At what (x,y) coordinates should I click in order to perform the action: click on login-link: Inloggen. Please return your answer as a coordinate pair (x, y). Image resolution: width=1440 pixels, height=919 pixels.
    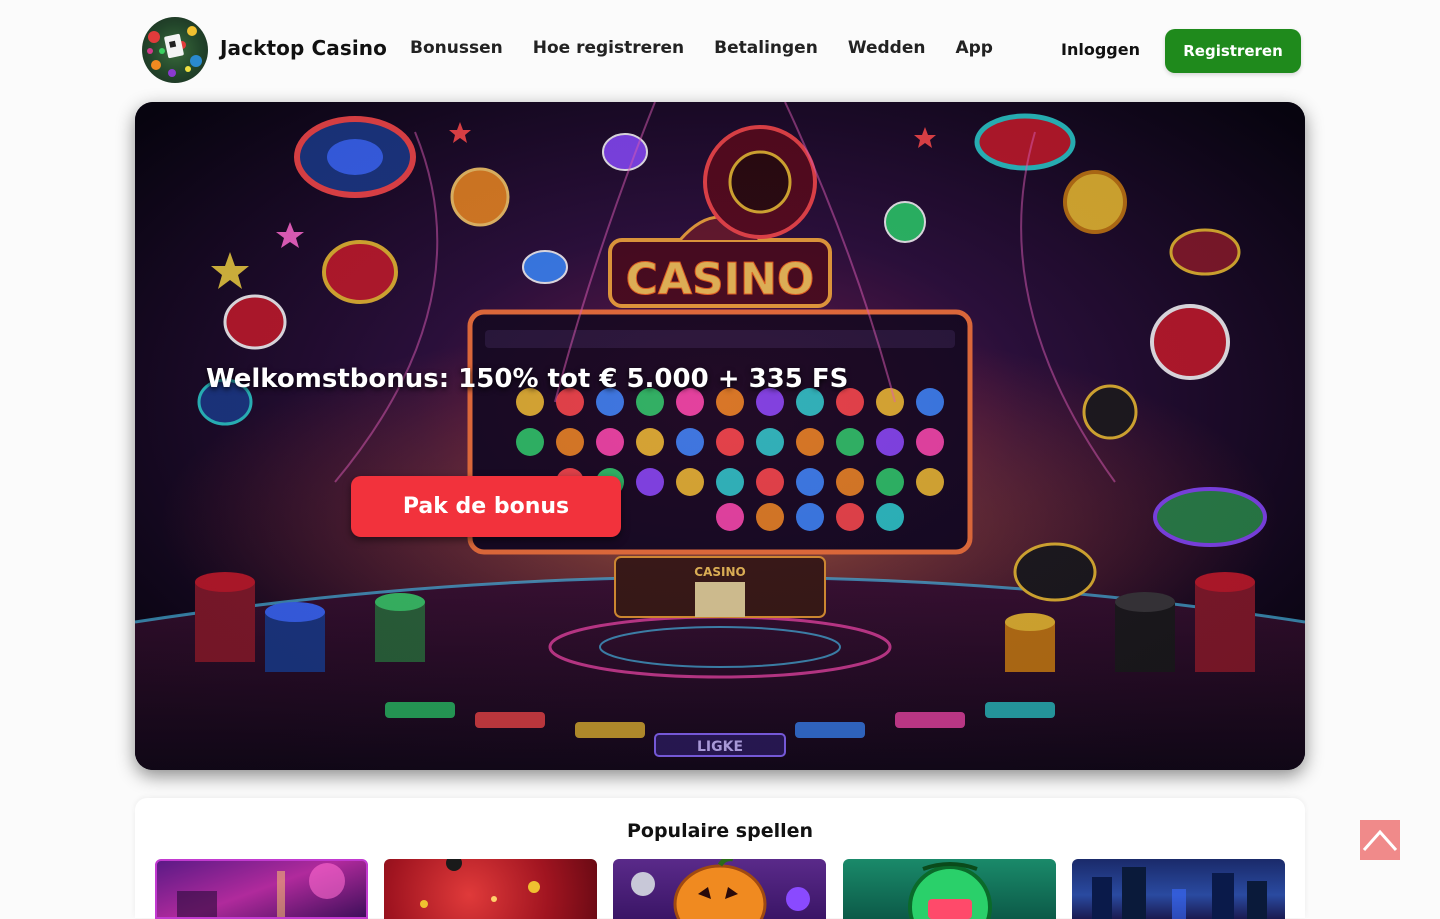
    Looking at the image, I should click on (1100, 49).